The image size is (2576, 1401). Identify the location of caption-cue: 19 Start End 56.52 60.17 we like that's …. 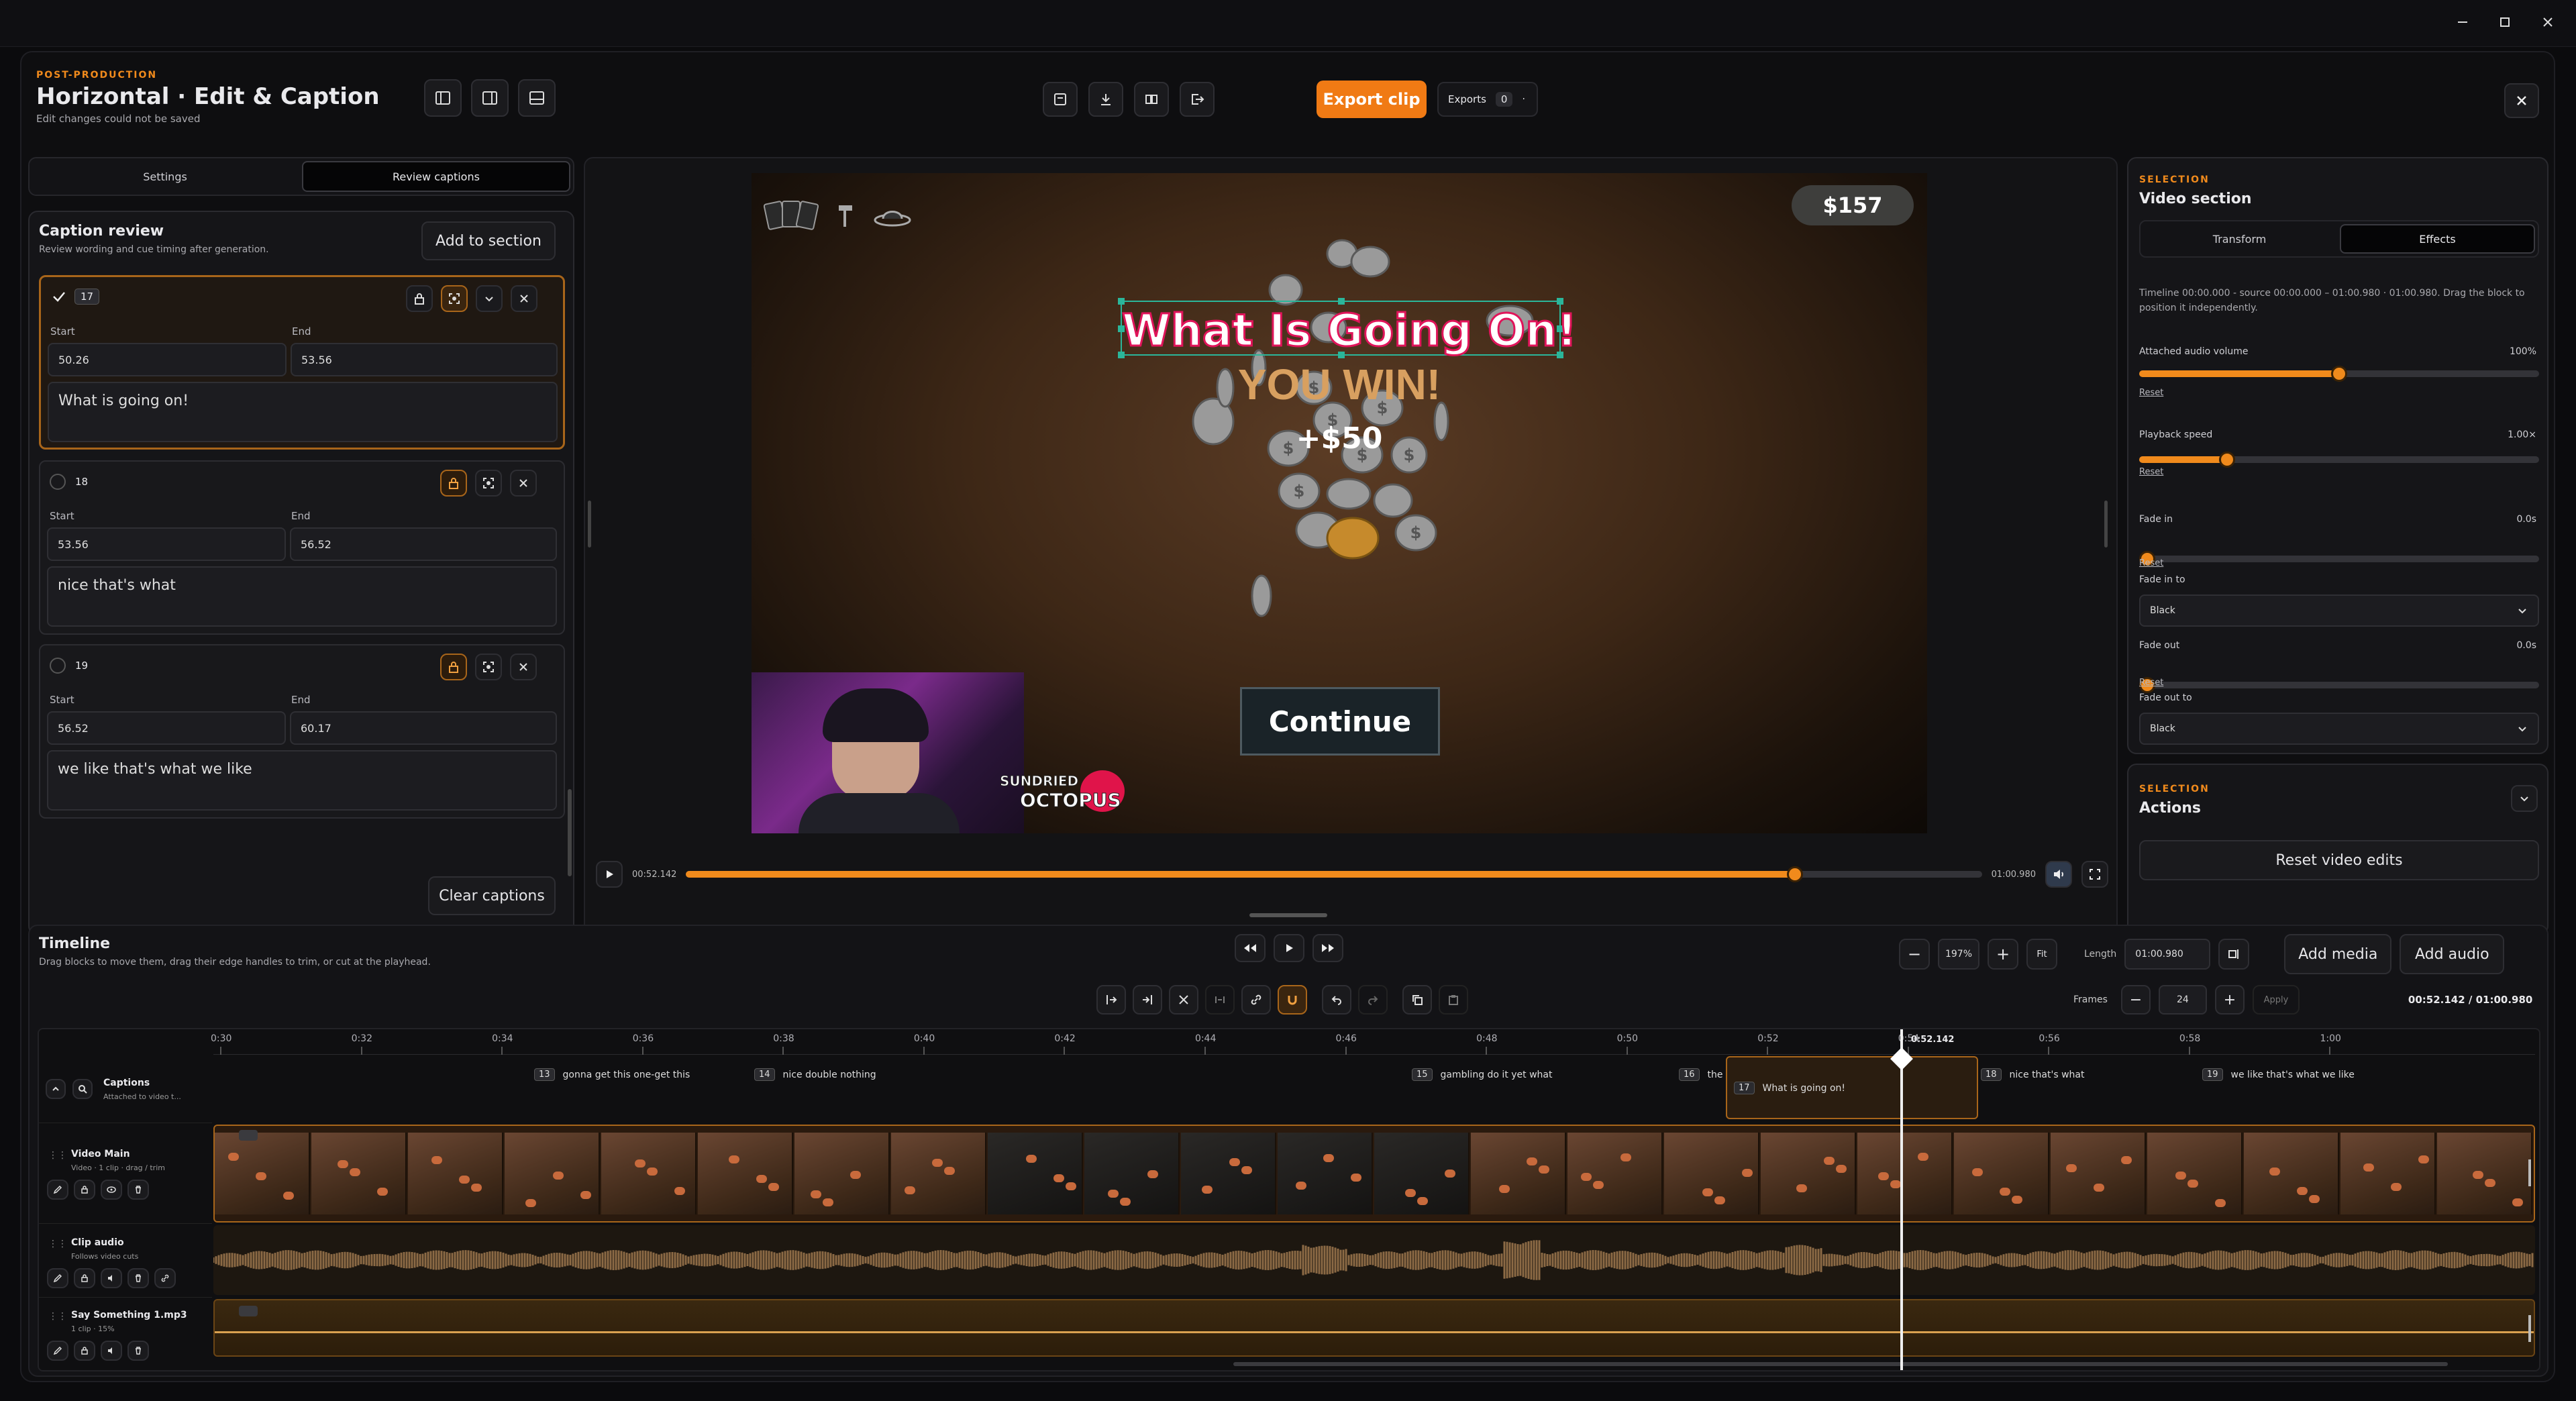
(302, 732).